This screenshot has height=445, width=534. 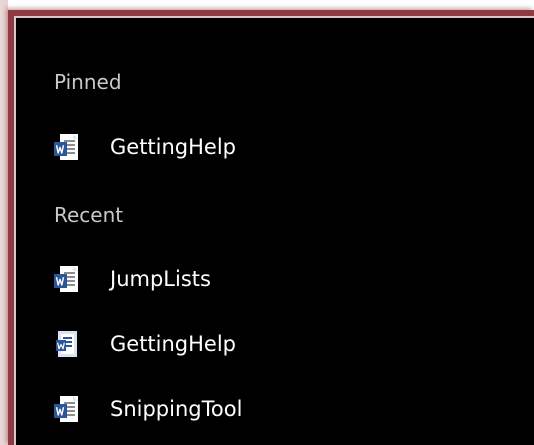 What do you see at coordinates (272, 279) in the screenshot?
I see `recent-item-jumplists: JumpLists` at bounding box center [272, 279].